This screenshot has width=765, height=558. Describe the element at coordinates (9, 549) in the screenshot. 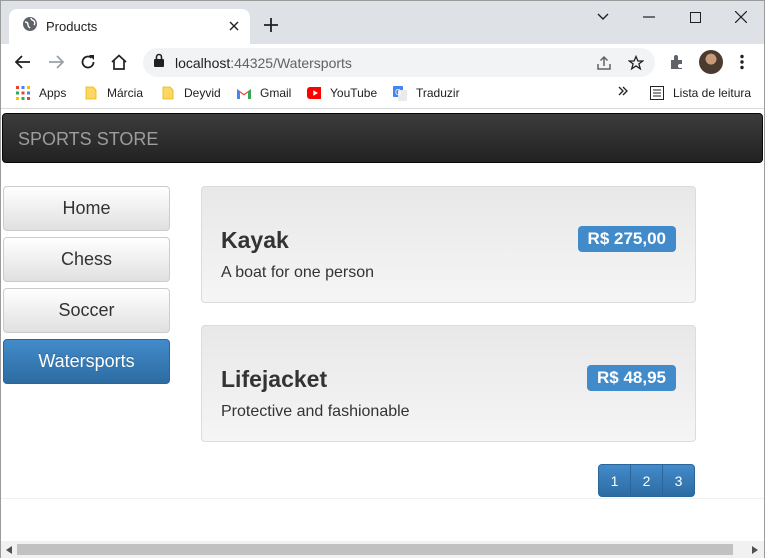

I see `scroll-left-icon` at that location.